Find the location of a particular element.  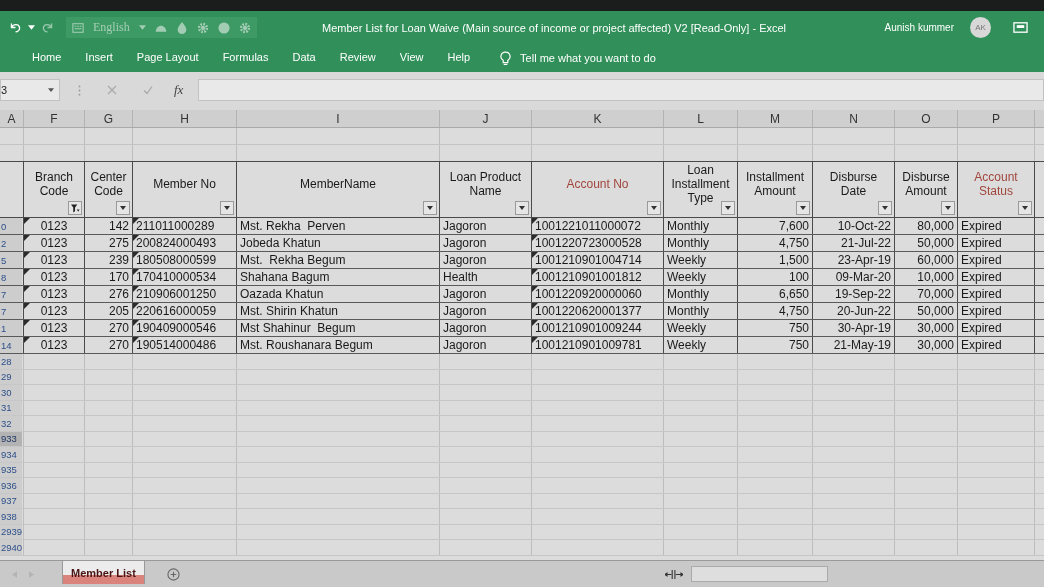

table-cell: 21-May-19 is located at coordinates (862, 345).